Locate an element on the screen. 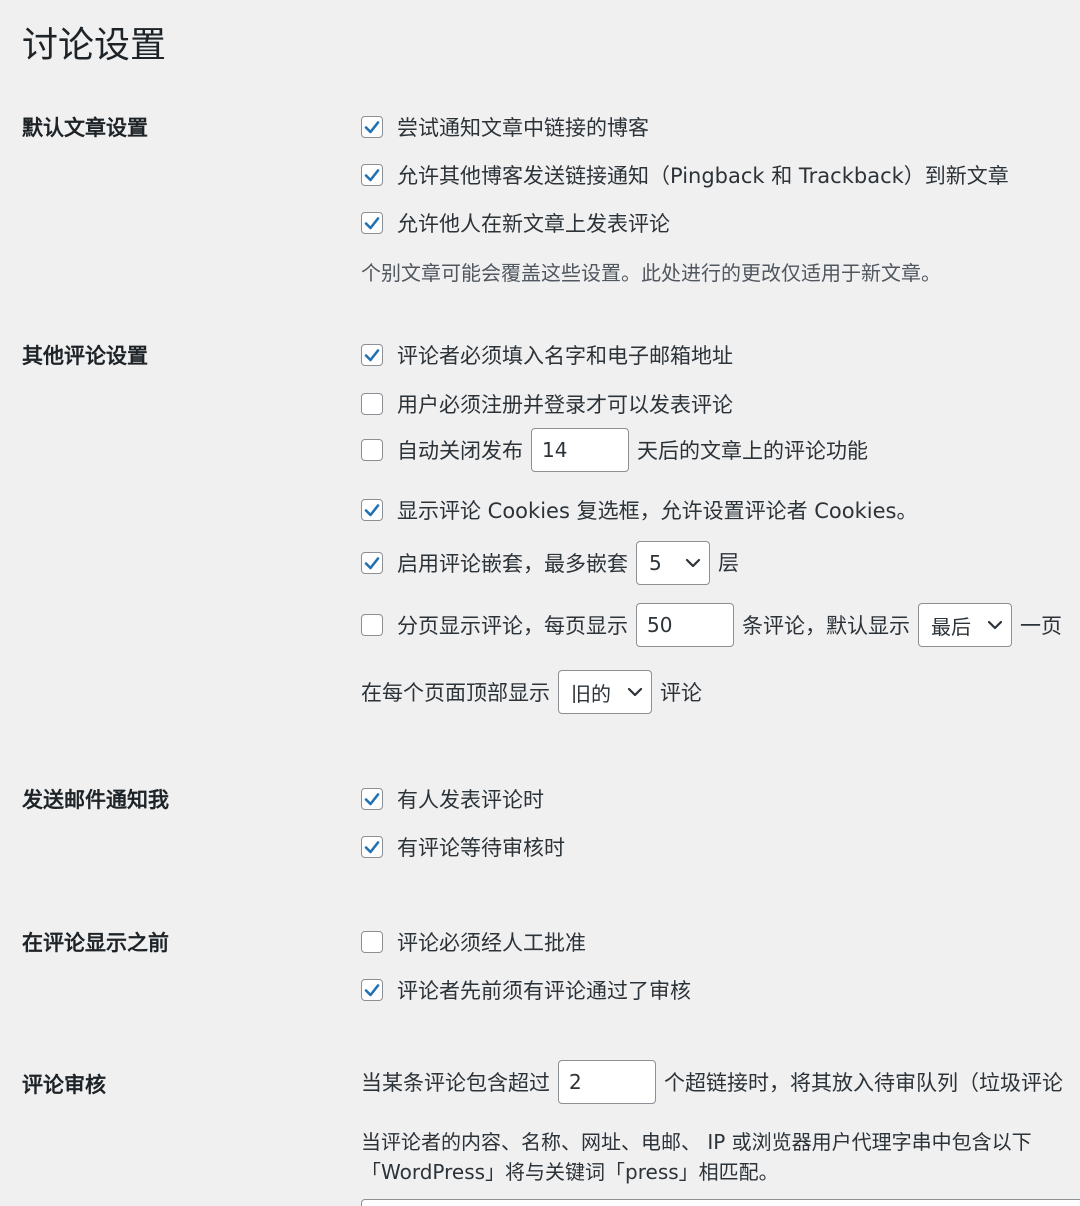  option-label: 当某条评论包含超过 is located at coordinates (455, 1083).